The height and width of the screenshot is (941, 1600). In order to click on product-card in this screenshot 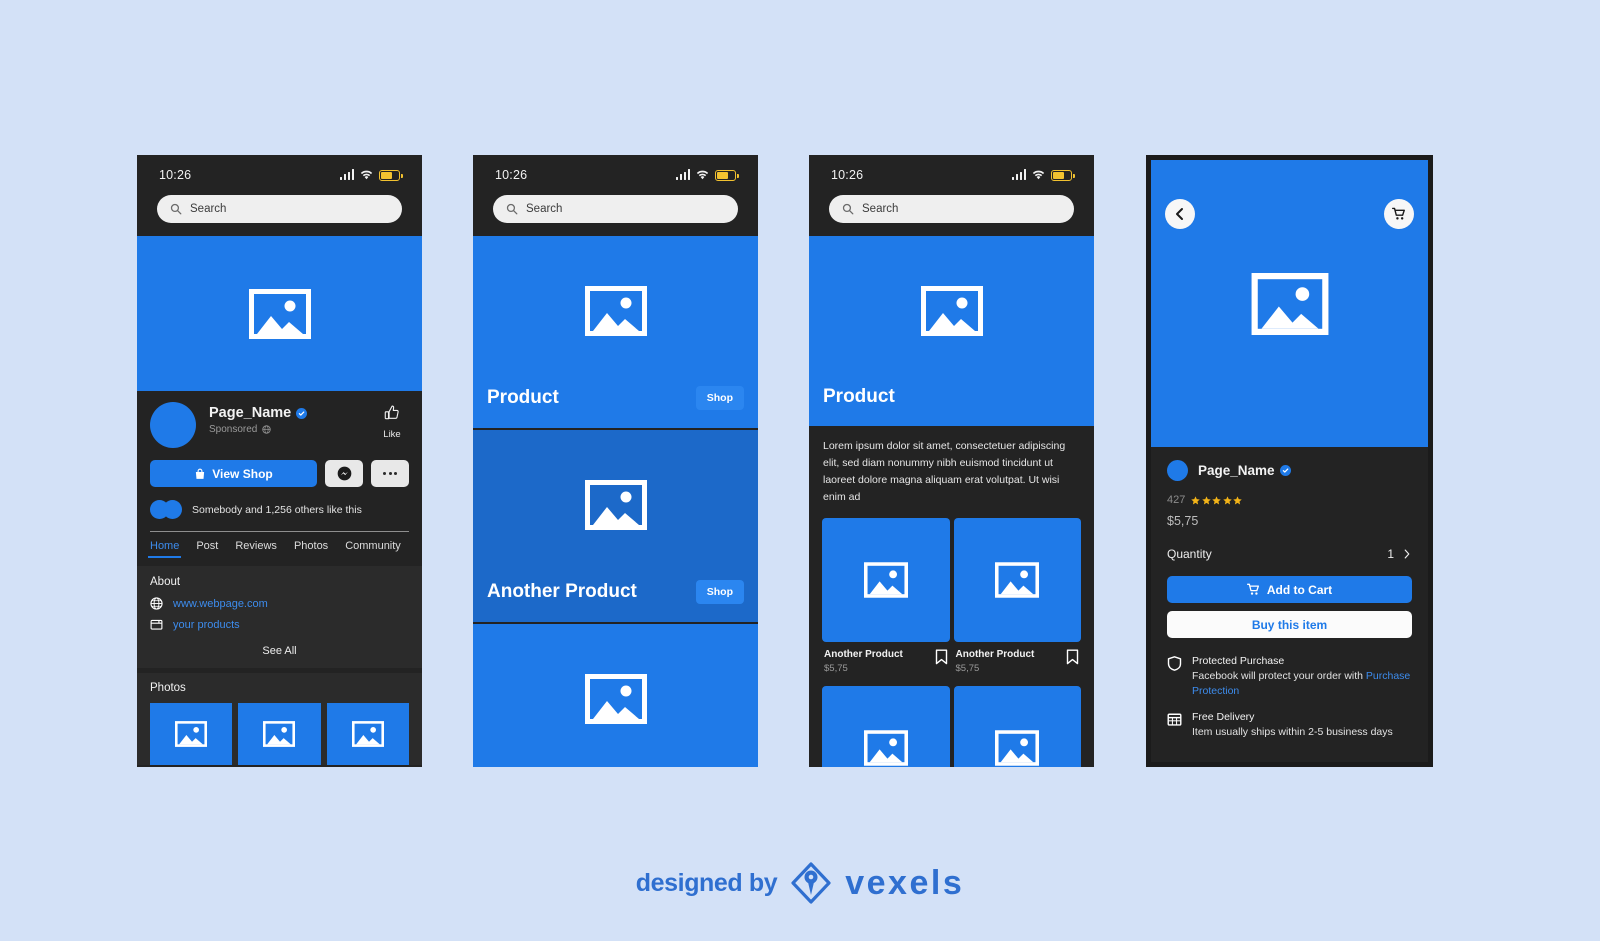, I will do `click(615, 695)`.